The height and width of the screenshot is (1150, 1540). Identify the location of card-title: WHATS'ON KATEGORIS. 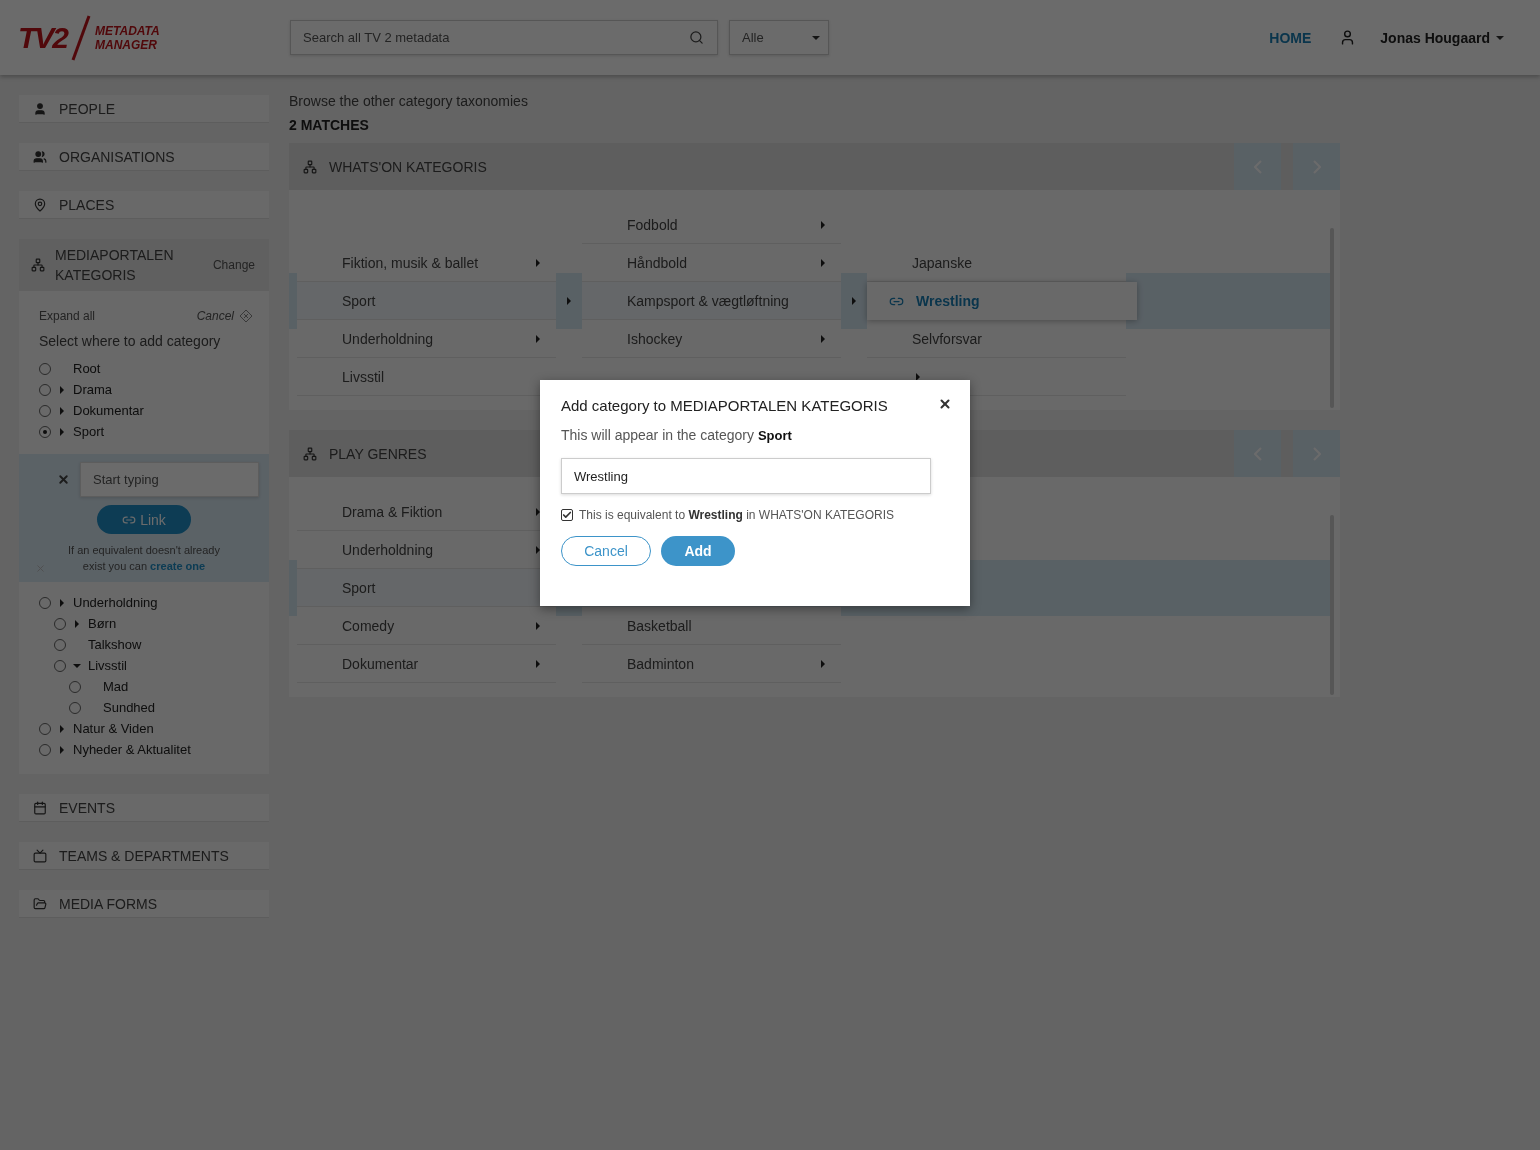
(408, 166).